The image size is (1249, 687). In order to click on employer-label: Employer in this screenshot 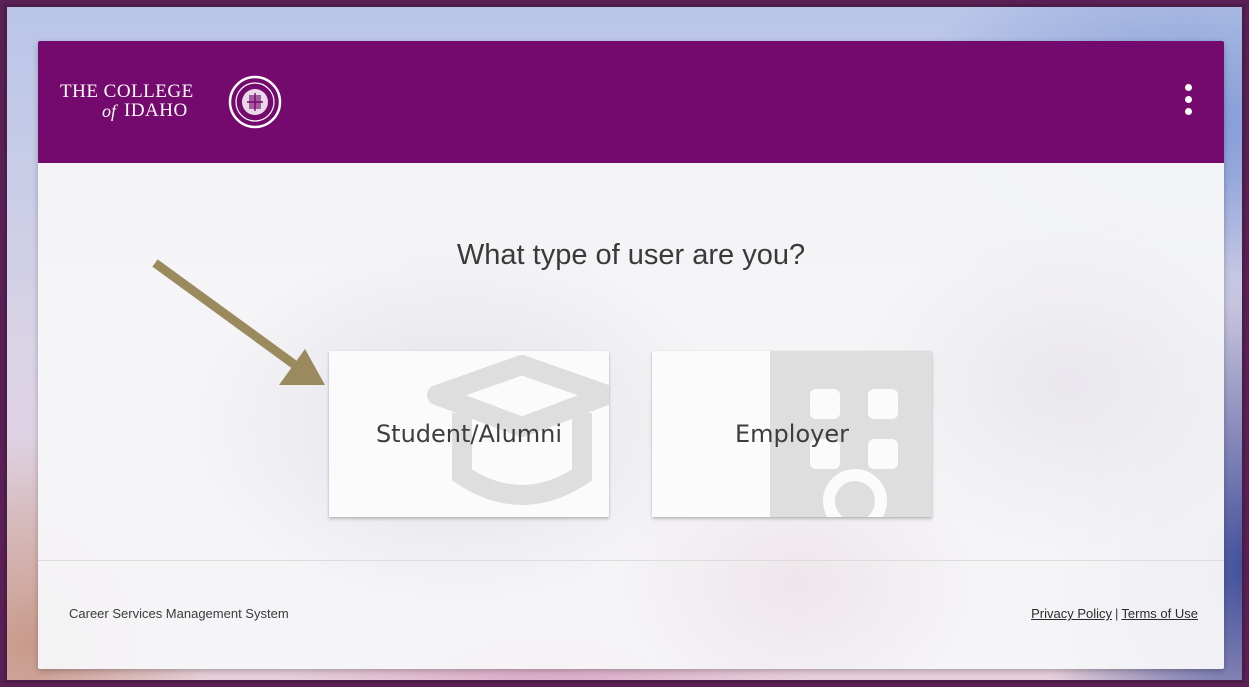, I will do `click(792, 434)`.